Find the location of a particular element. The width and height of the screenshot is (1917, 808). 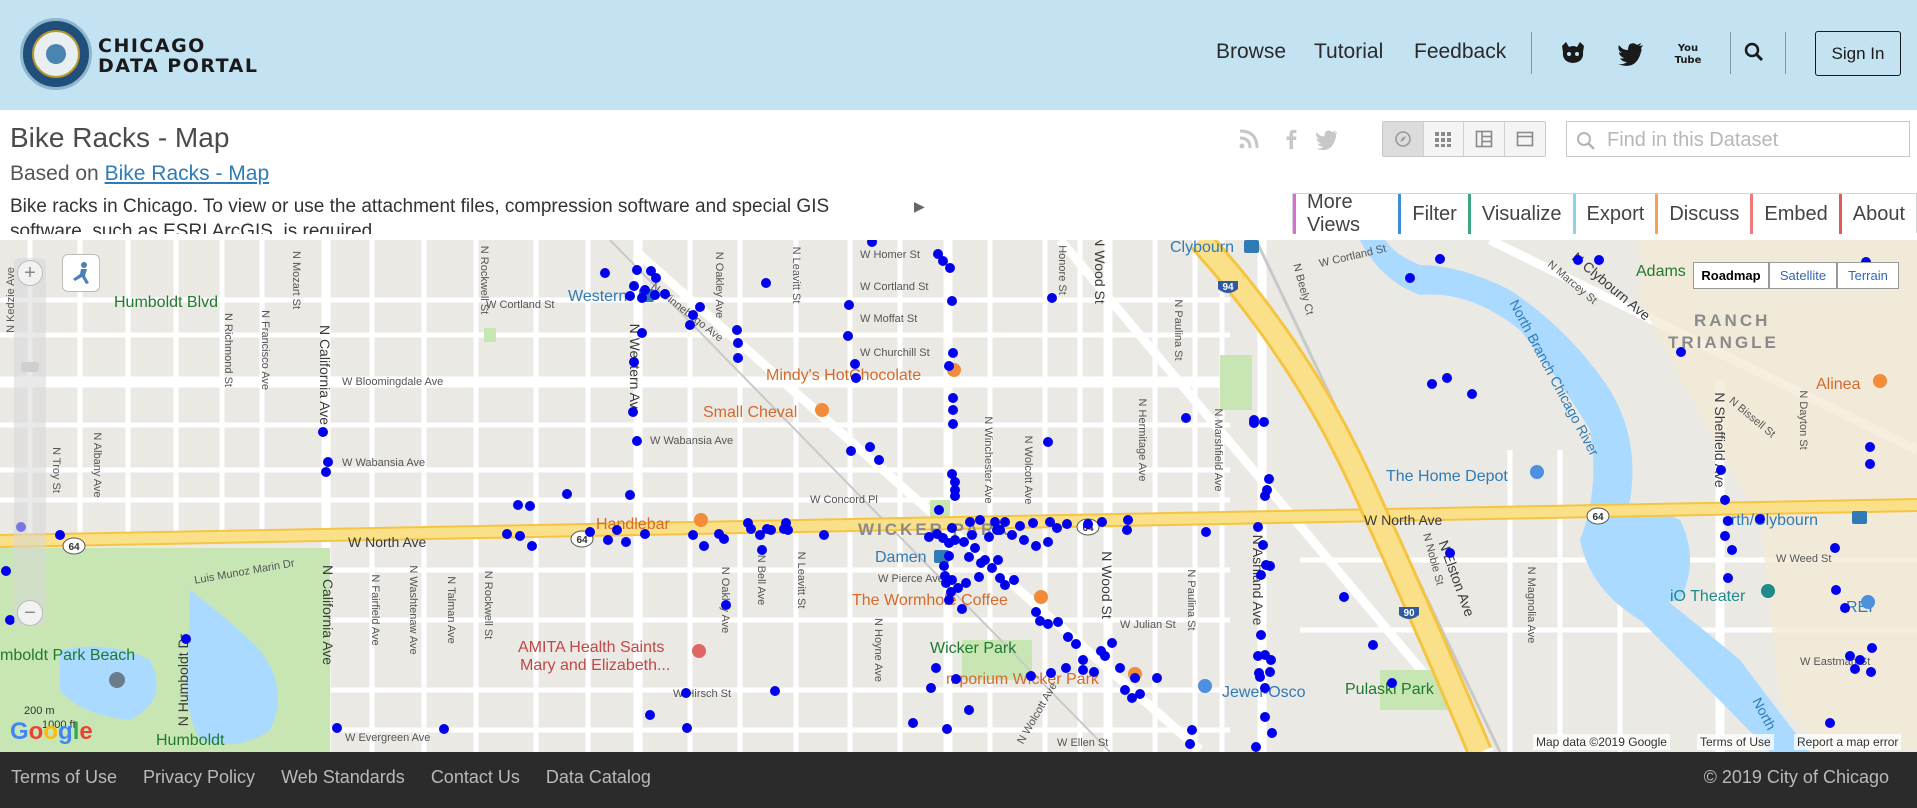

tab-embed: Embed is located at coordinates (1794, 214).